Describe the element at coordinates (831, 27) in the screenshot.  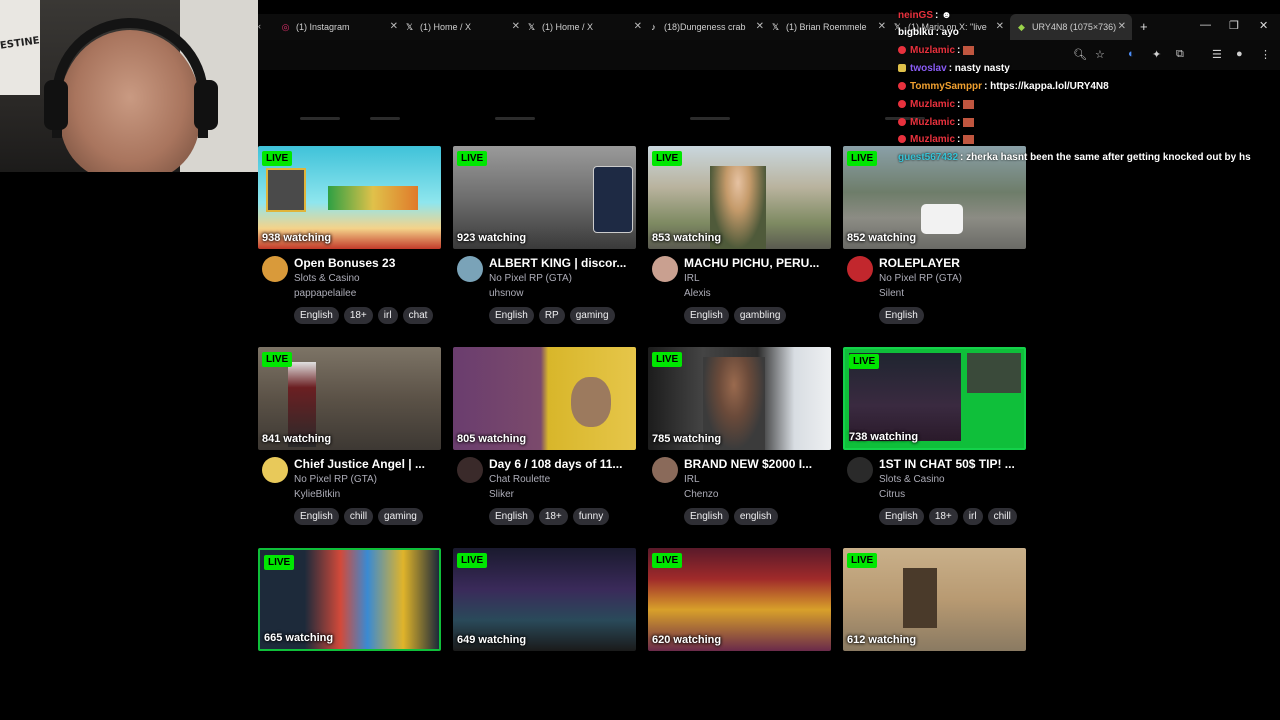
I see `tab-x-brian: 𝕏 (1) Brian Roemmele ✕` at that location.